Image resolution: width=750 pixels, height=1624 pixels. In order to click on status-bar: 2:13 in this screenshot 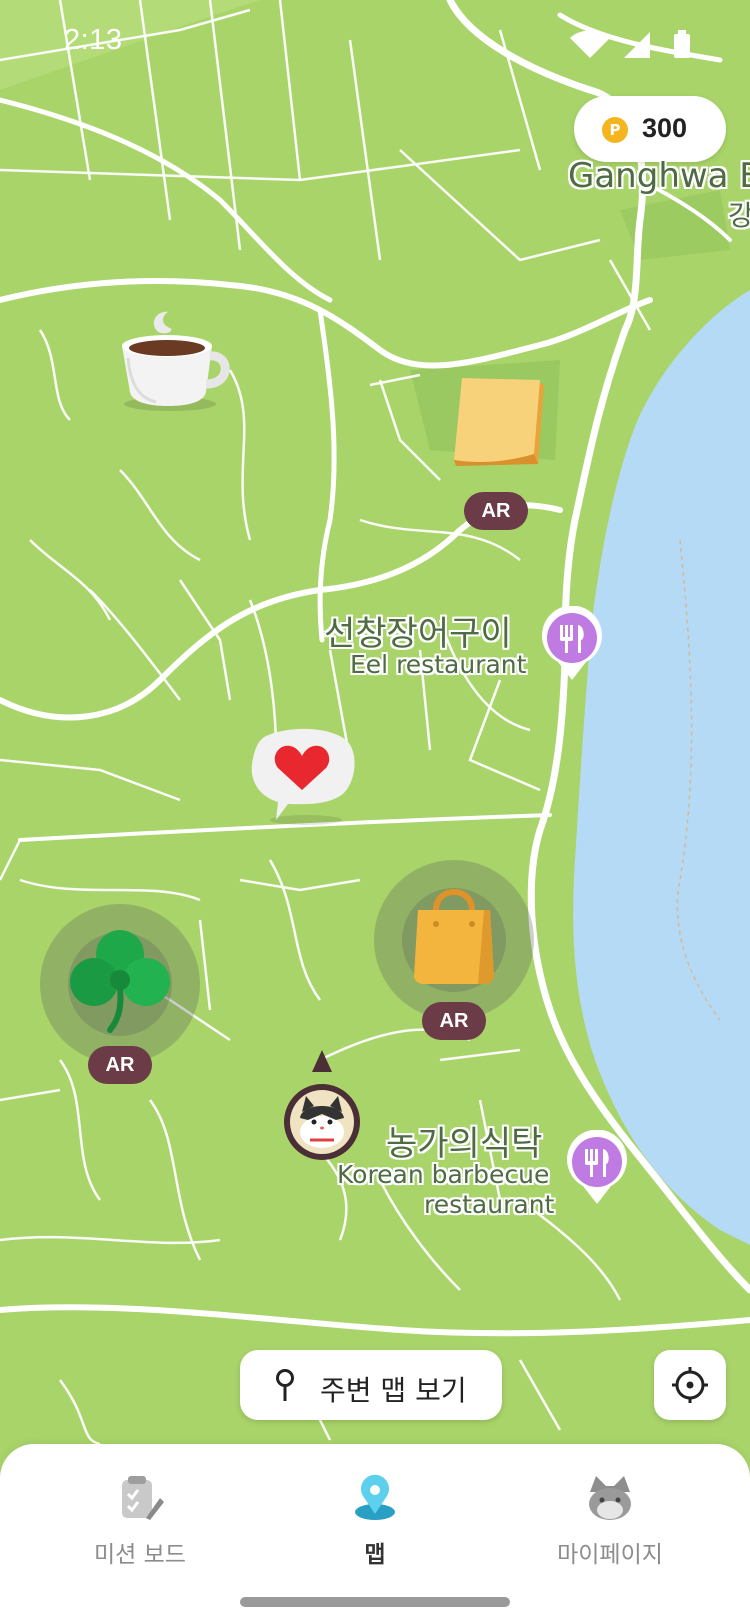, I will do `click(375, 42)`.